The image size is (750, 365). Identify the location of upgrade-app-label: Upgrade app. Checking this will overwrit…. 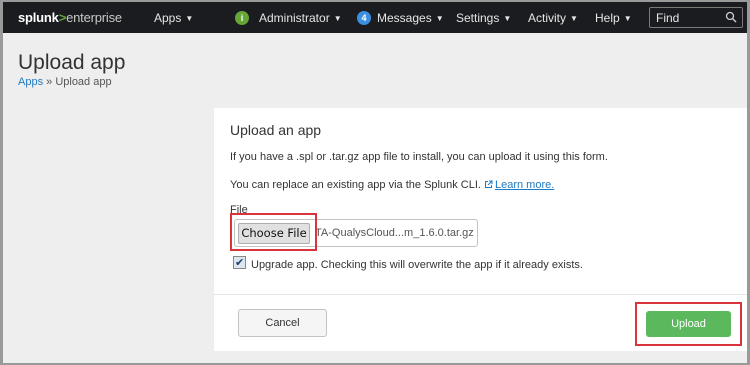
(417, 265).